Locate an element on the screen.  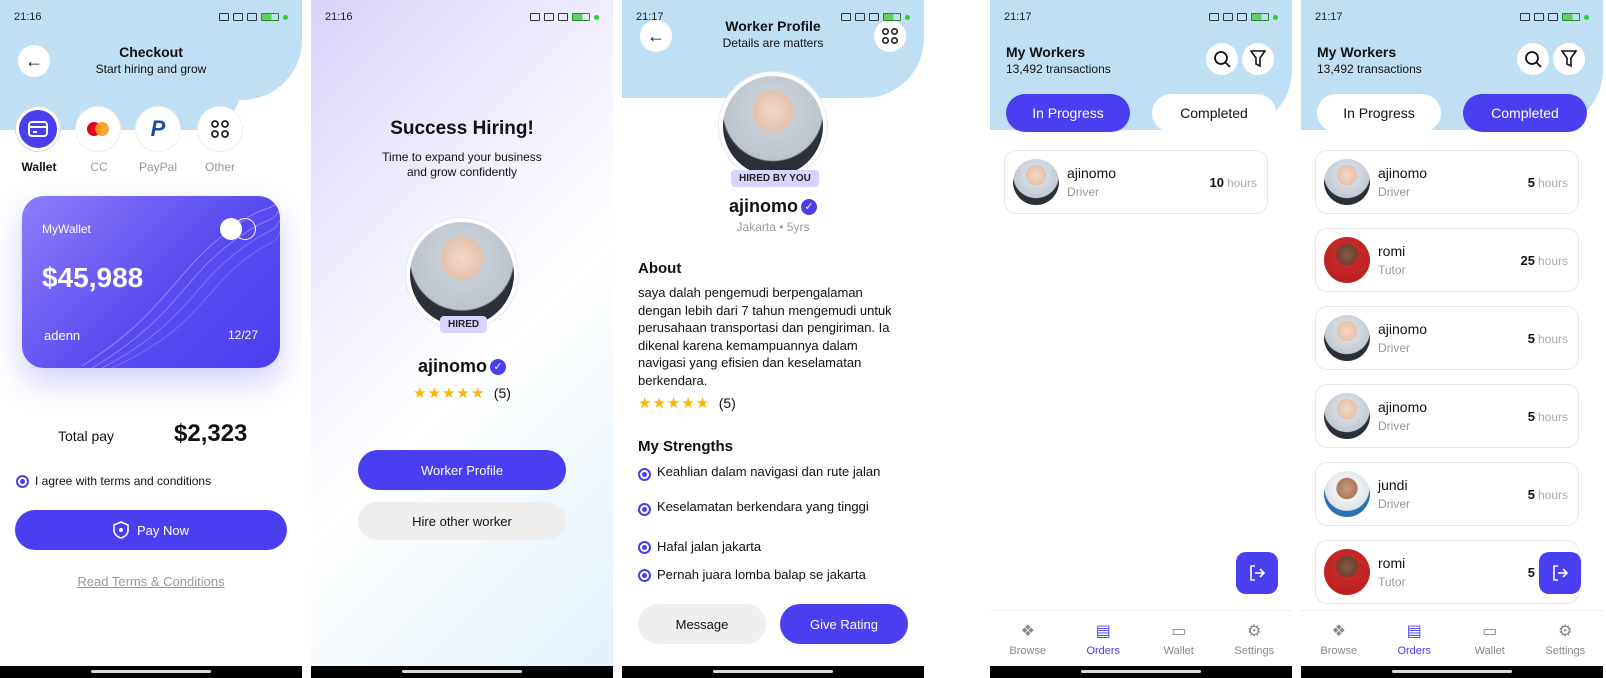
worker-list-item: romi Tutor 25 hours is located at coordinates (1447, 260).